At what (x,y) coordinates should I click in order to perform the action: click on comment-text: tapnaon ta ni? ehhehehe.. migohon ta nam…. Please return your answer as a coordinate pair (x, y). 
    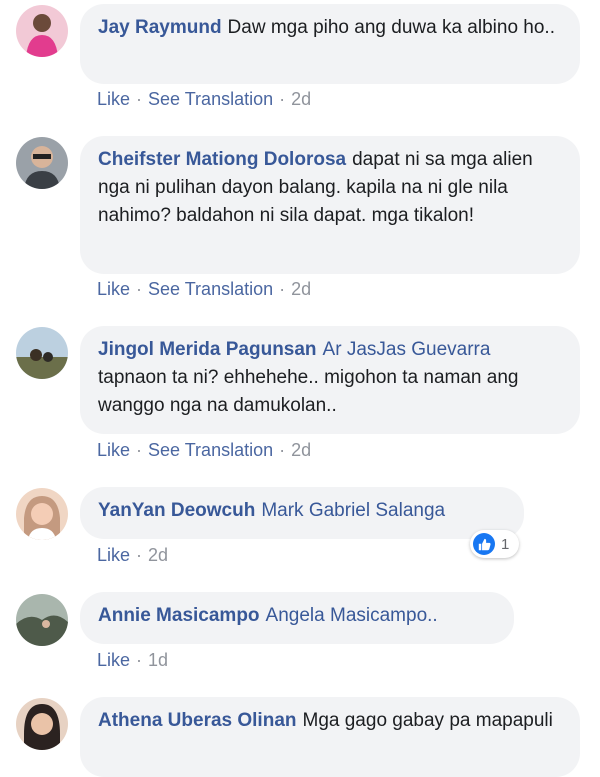
    Looking at the image, I should click on (308, 391).